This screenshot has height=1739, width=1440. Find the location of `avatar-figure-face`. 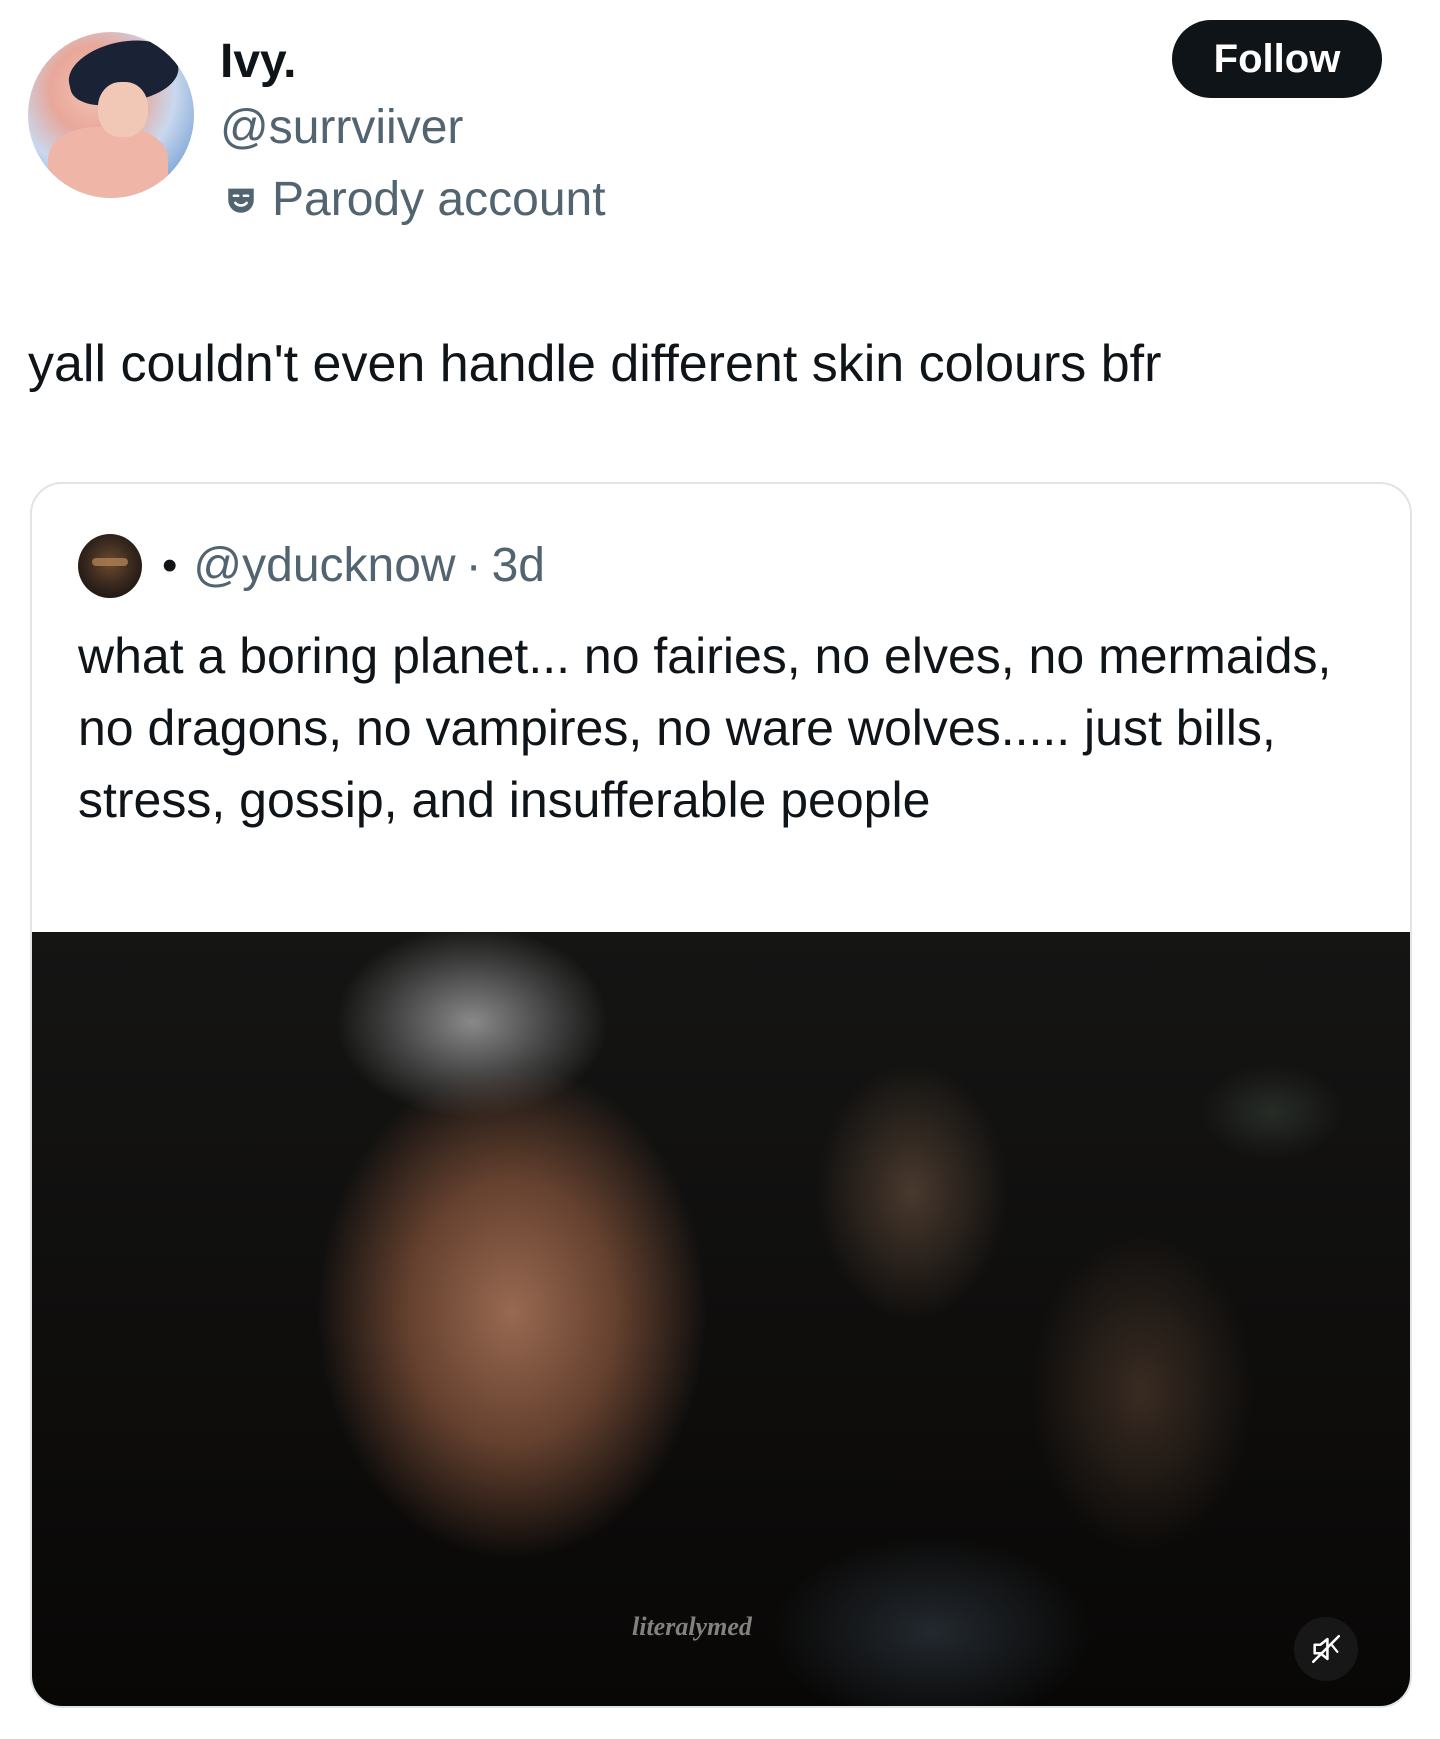

avatar-figure-face is located at coordinates (123, 109).